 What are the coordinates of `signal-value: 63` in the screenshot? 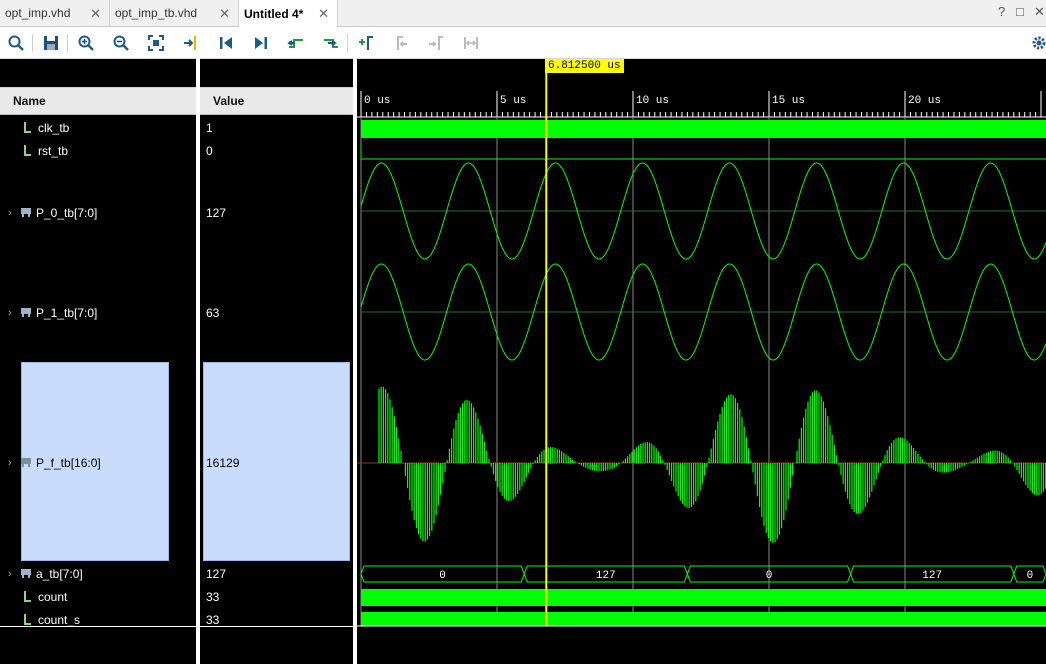 It's located at (213, 313).